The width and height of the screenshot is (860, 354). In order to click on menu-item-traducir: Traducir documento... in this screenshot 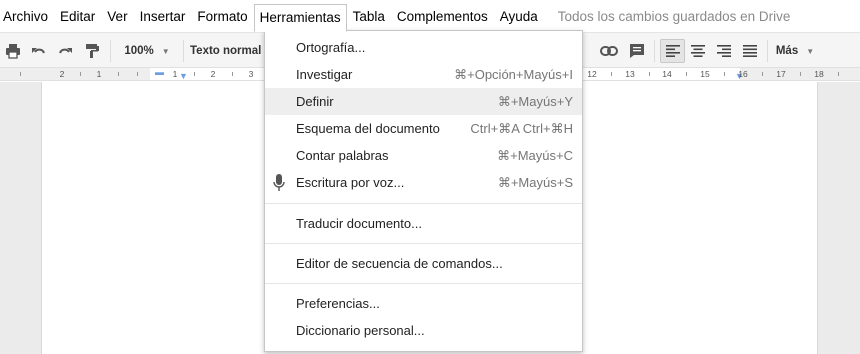, I will do `click(423, 223)`.